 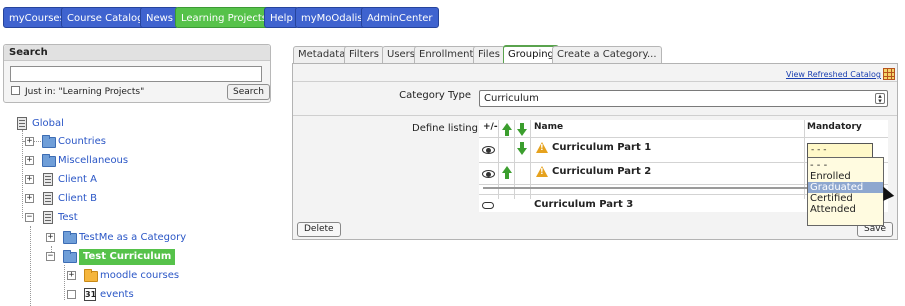 I want to click on tree-label: Countries, so click(x=82, y=142).